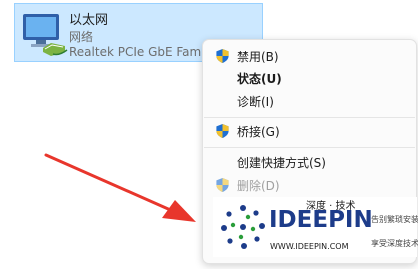  What do you see at coordinates (258, 132) in the screenshot?
I see `menu-item-label: 桥接(G)` at bounding box center [258, 132].